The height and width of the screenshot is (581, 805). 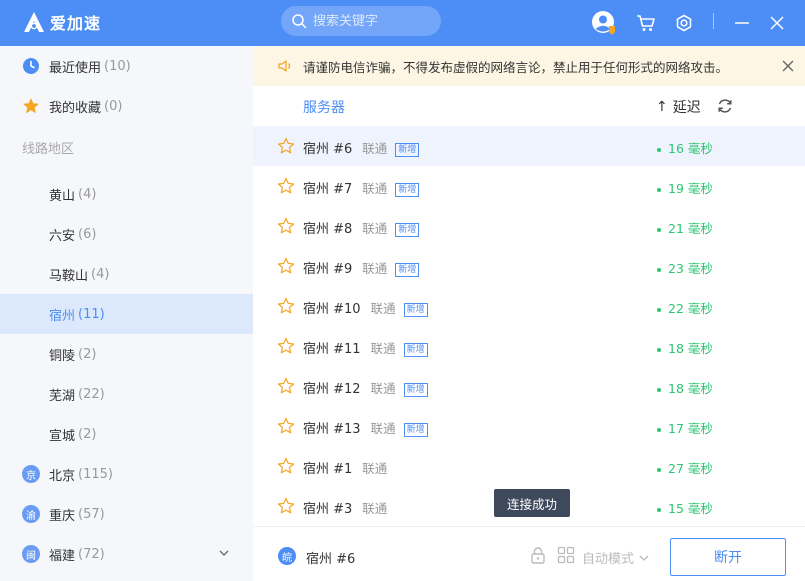 What do you see at coordinates (538, 555) in the screenshot?
I see `lock-icon` at bounding box center [538, 555].